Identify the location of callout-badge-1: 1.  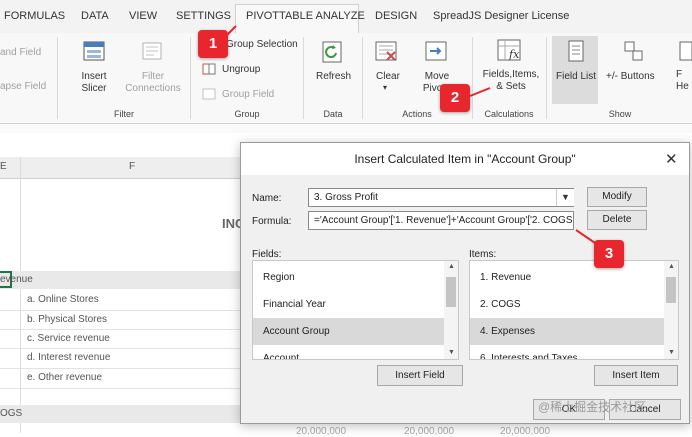
(213, 44).